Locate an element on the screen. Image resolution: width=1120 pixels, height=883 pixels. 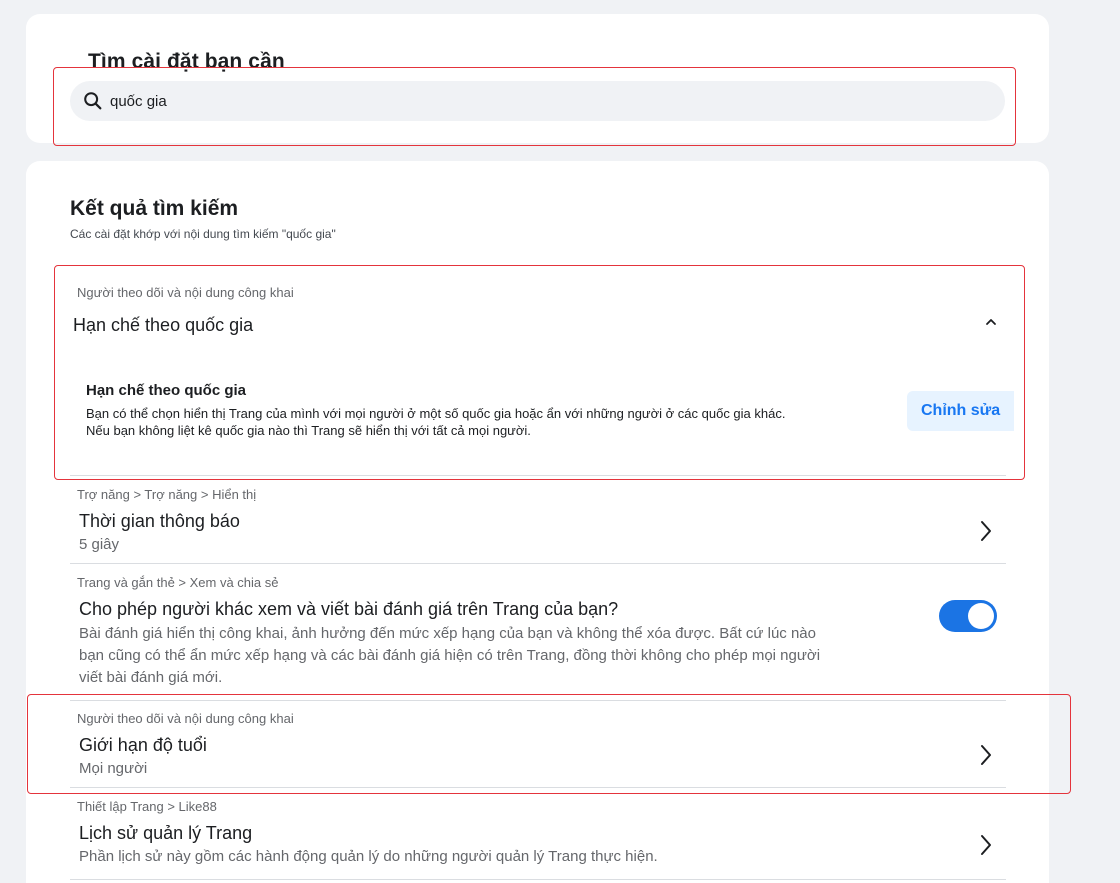
search-icon is located at coordinates (93, 101).